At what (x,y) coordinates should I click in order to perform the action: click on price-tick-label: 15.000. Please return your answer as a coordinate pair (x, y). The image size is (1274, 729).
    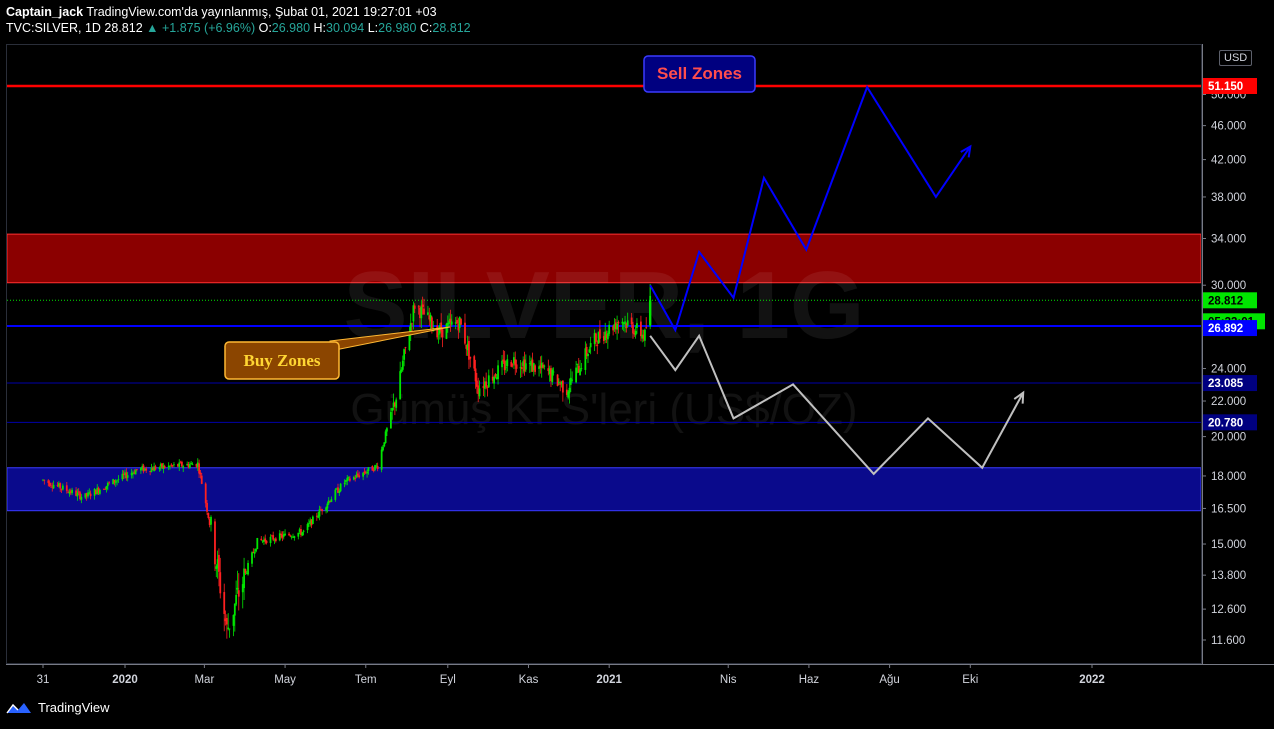
    Looking at the image, I should click on (1228, 545).